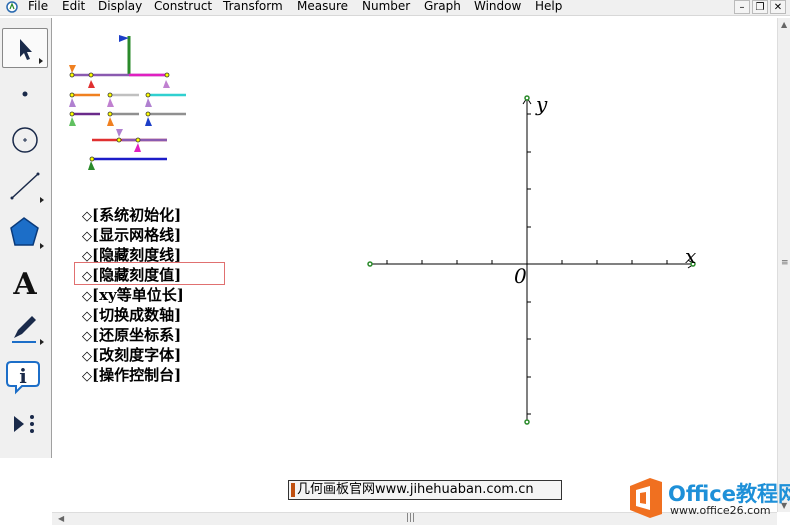 The height and width of the screenshot is (525, 790). I want to click on button-change-tick-font: ◇[改刻度字体], so click(131, 356).